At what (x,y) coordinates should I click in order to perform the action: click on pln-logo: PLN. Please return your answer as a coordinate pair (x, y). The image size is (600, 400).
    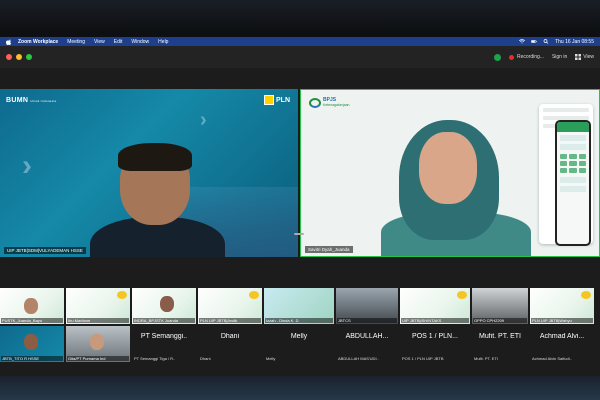
    Looking at the image, I should click on (277, 100).